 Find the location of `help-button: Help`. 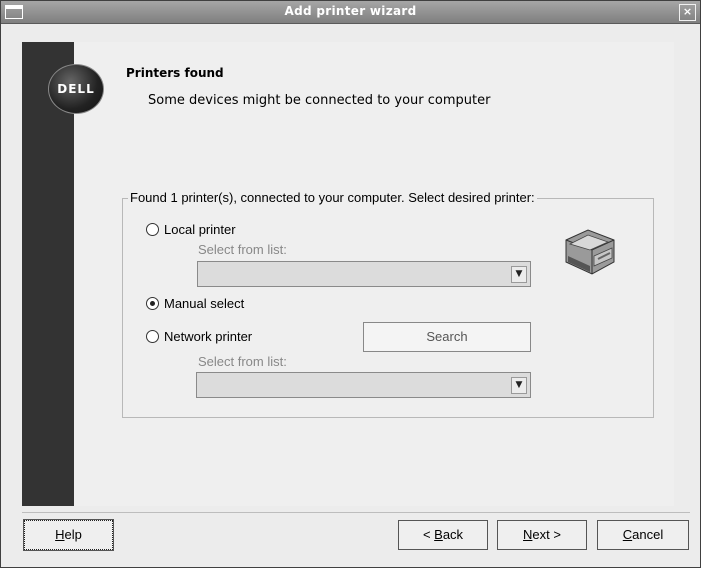

help-button: Help is located at coordinates (68, 535).